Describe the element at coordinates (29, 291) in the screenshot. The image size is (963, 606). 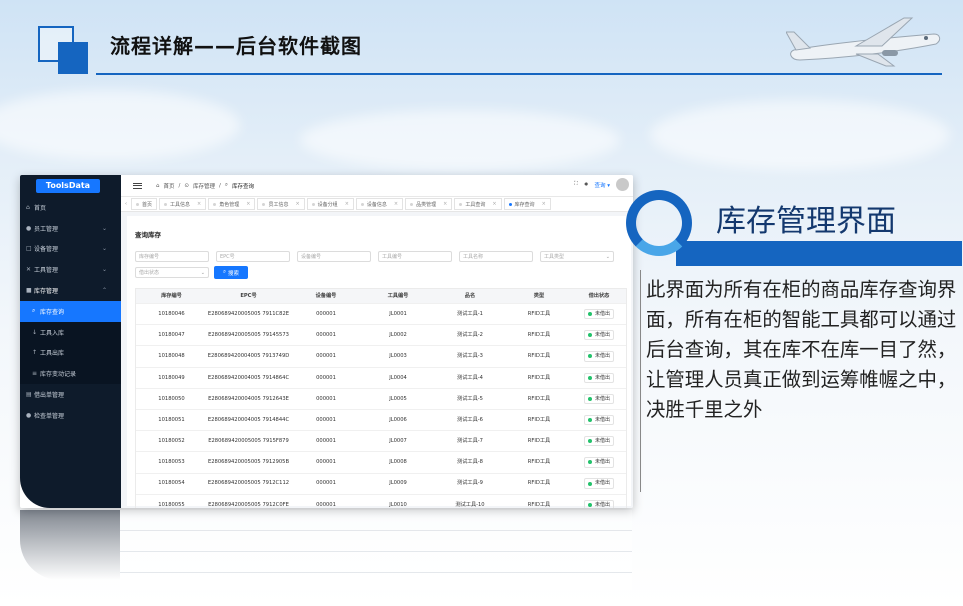
I see `inventory-icon: ■` at that location.